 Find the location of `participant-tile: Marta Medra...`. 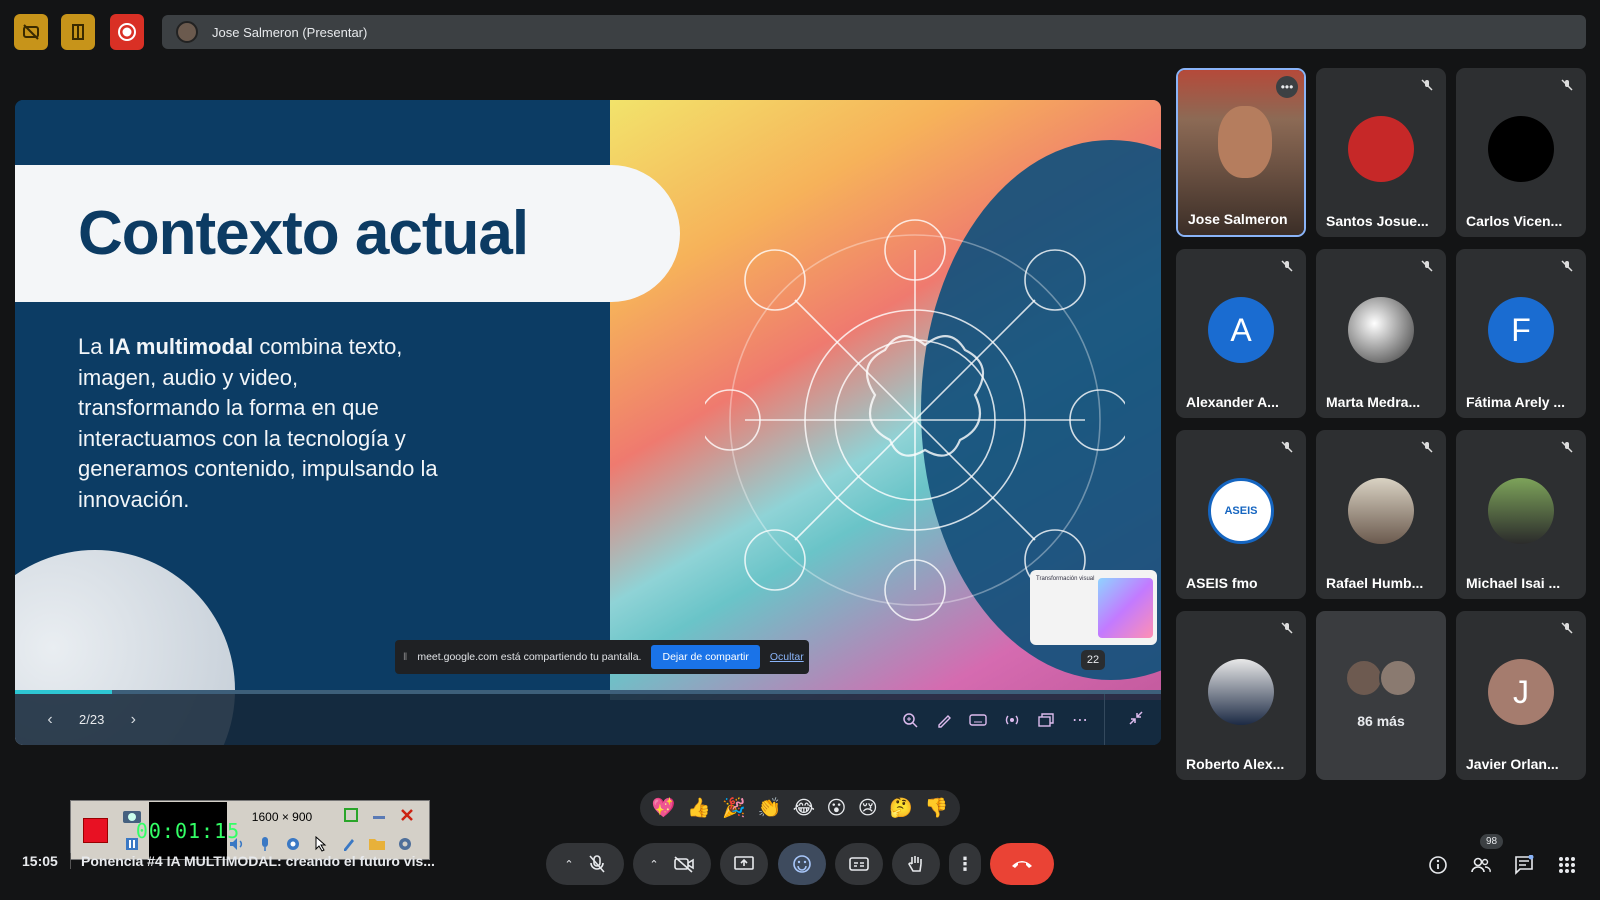

participant-tile: Marta Medra... is located at coordinates (1381, 333).